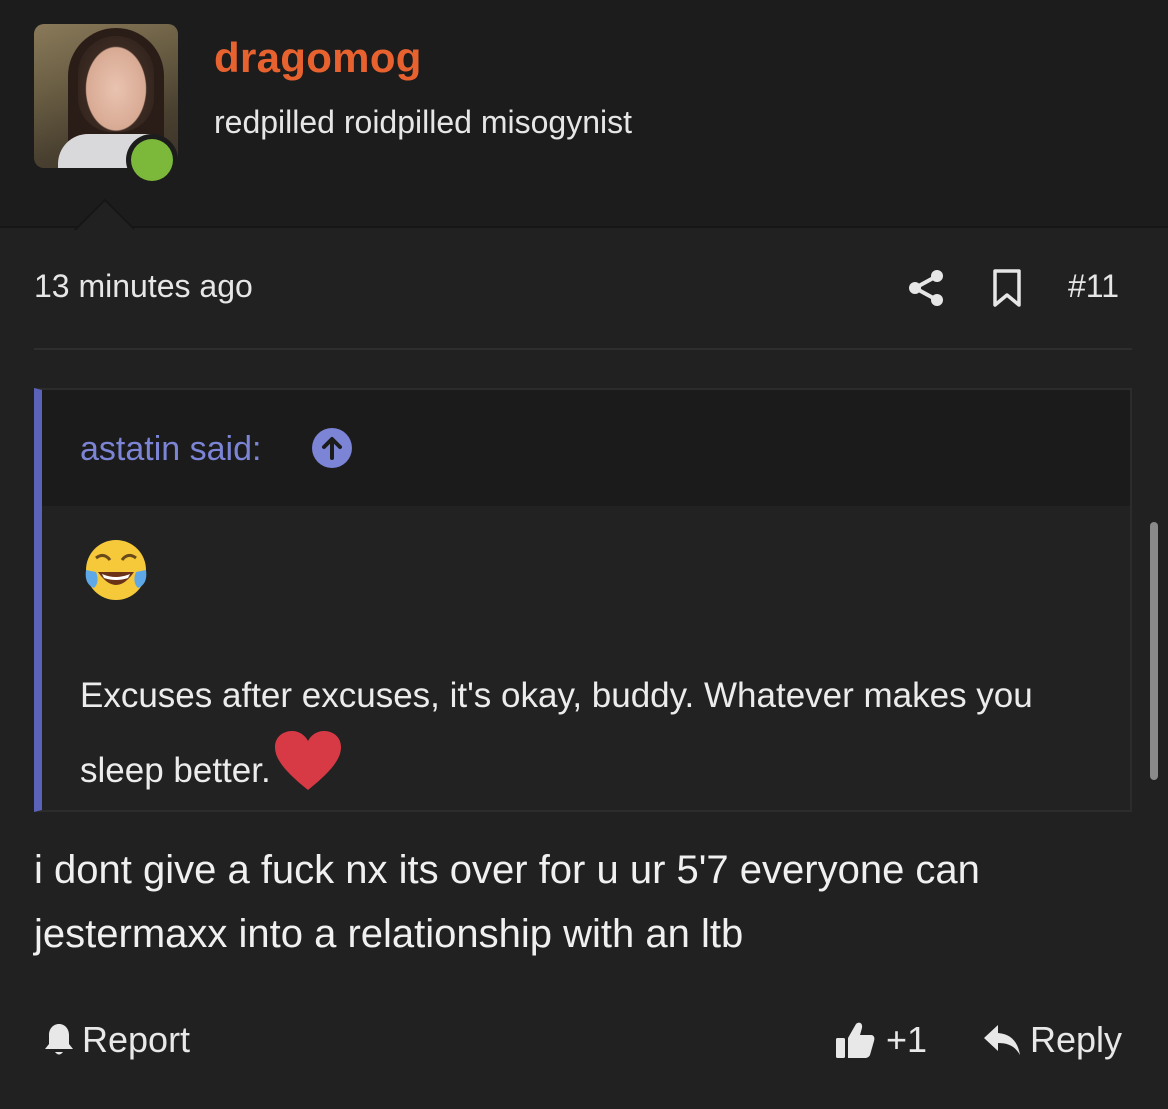 The image size is (1168, 1109). Describe the element at coordinates (116, 570) in the screenshot. I see `face-with-tears-of-joy-emoji` at that location.